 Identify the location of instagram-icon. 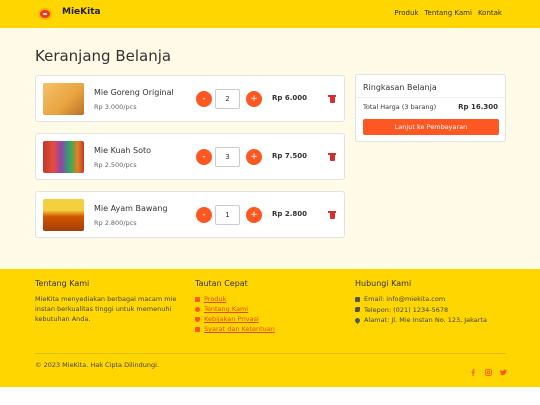
(488, 368).